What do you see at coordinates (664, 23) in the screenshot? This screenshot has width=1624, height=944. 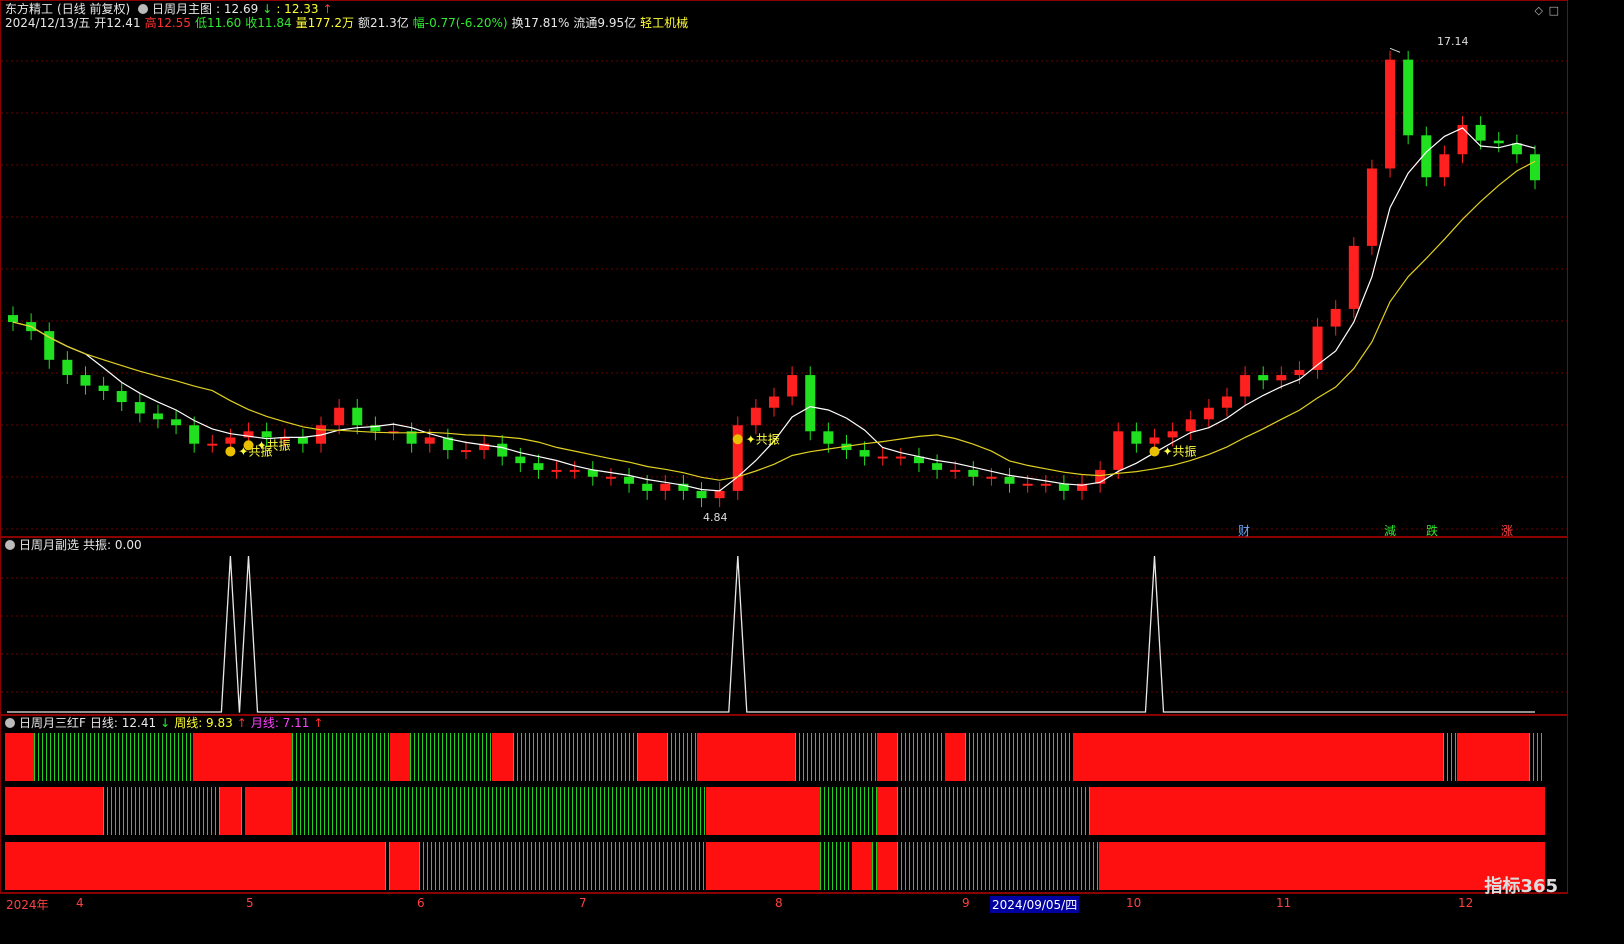 I see `quote-industry: 轻工机械` at bounding box center [664, 23].